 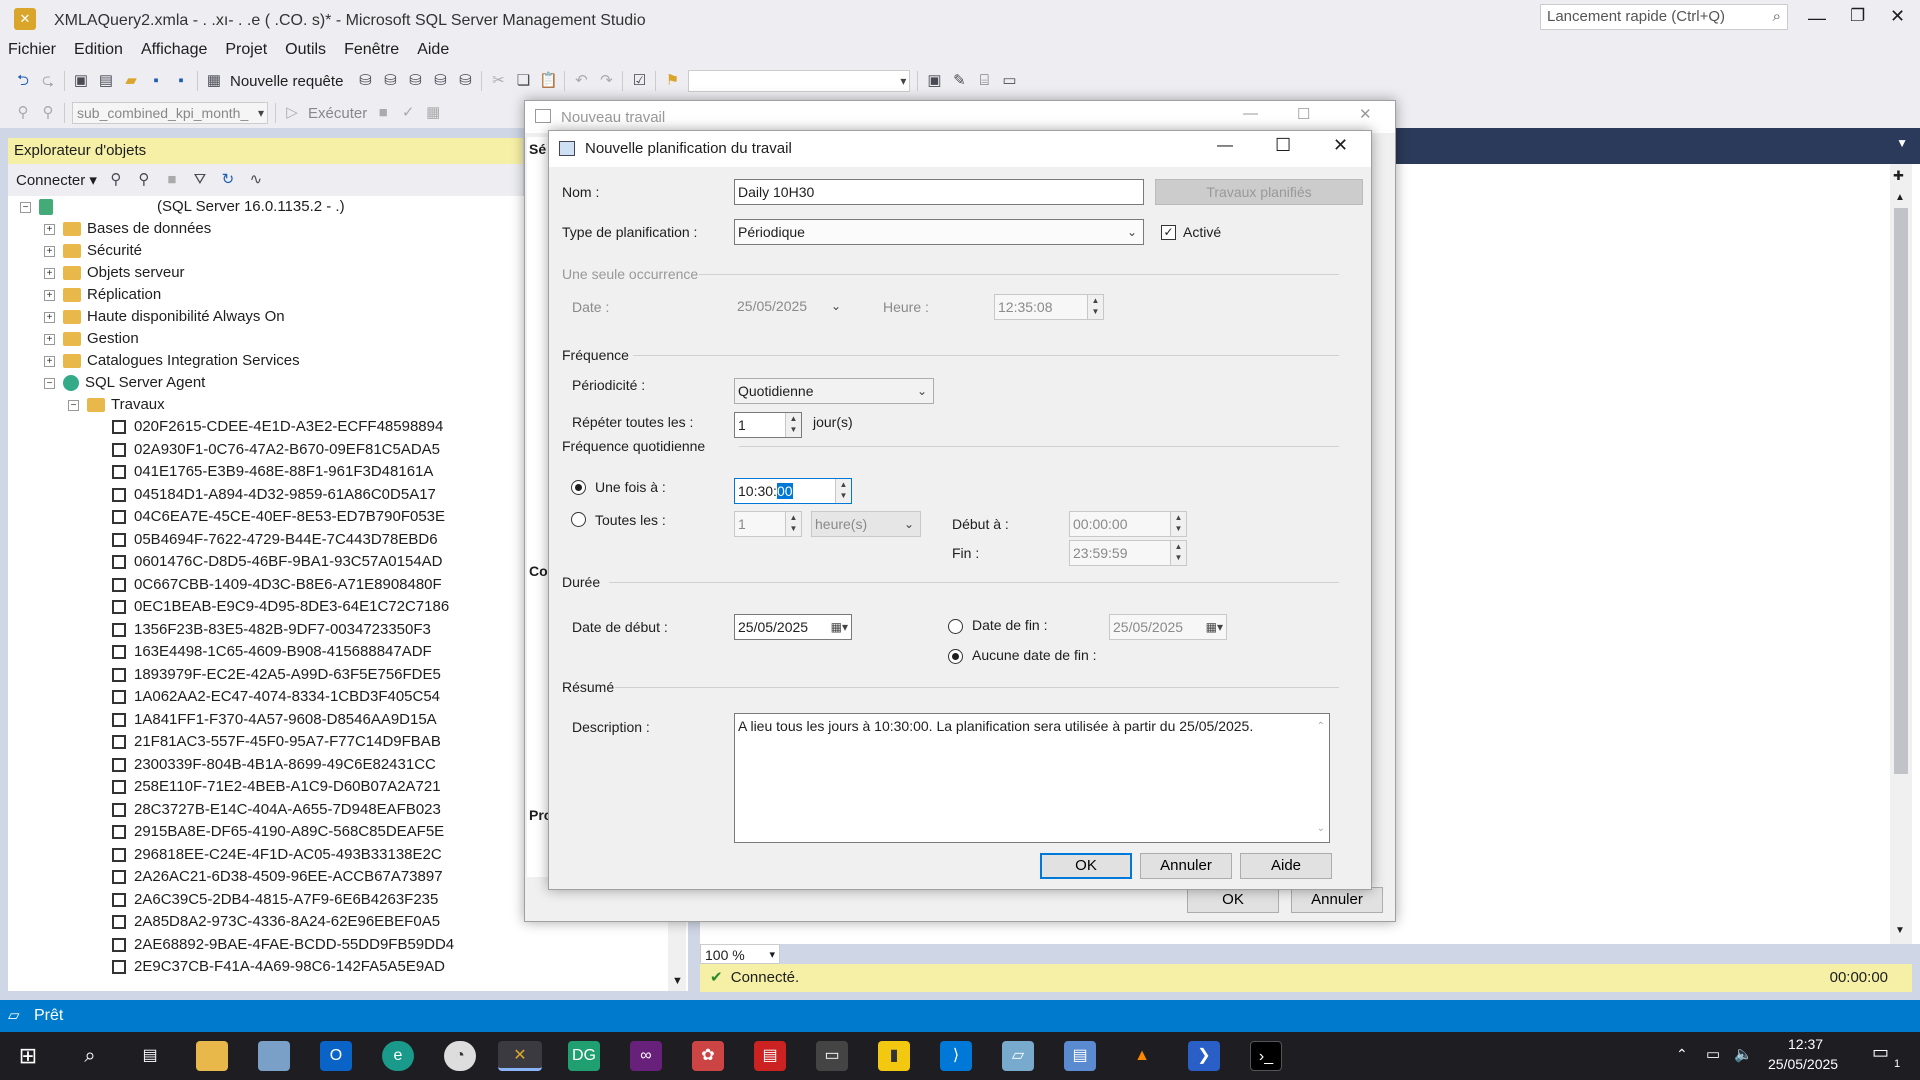 What do you see at coordinates (433, 113) in the screenshot?
I see `results-icon: ▦` at bounding box center [433, 113].